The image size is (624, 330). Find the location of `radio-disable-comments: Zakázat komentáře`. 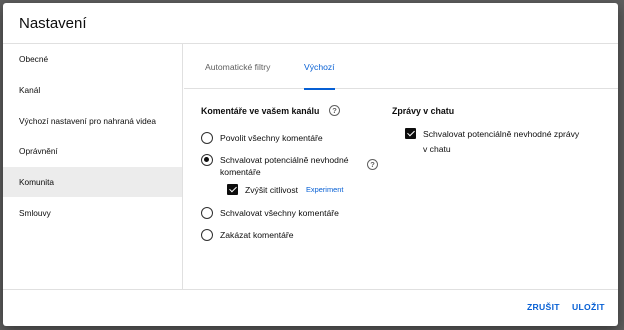

radio-disable-comments: Zakázat komentáře is located at coordinates (247, 235).